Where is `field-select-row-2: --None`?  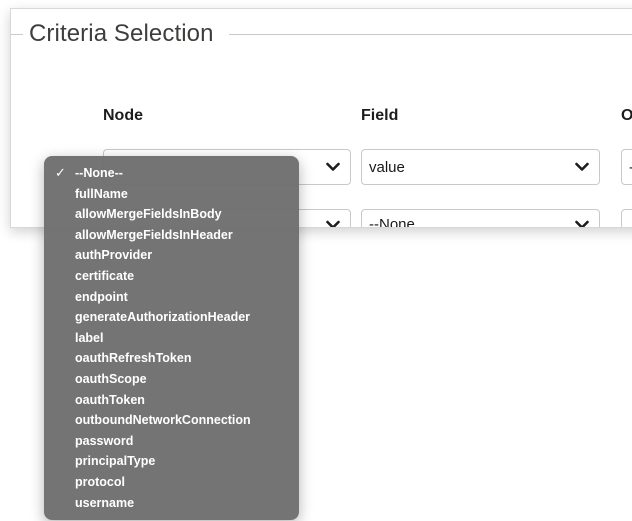
field-select-row-2: --None is located at coordinates (480, 218).